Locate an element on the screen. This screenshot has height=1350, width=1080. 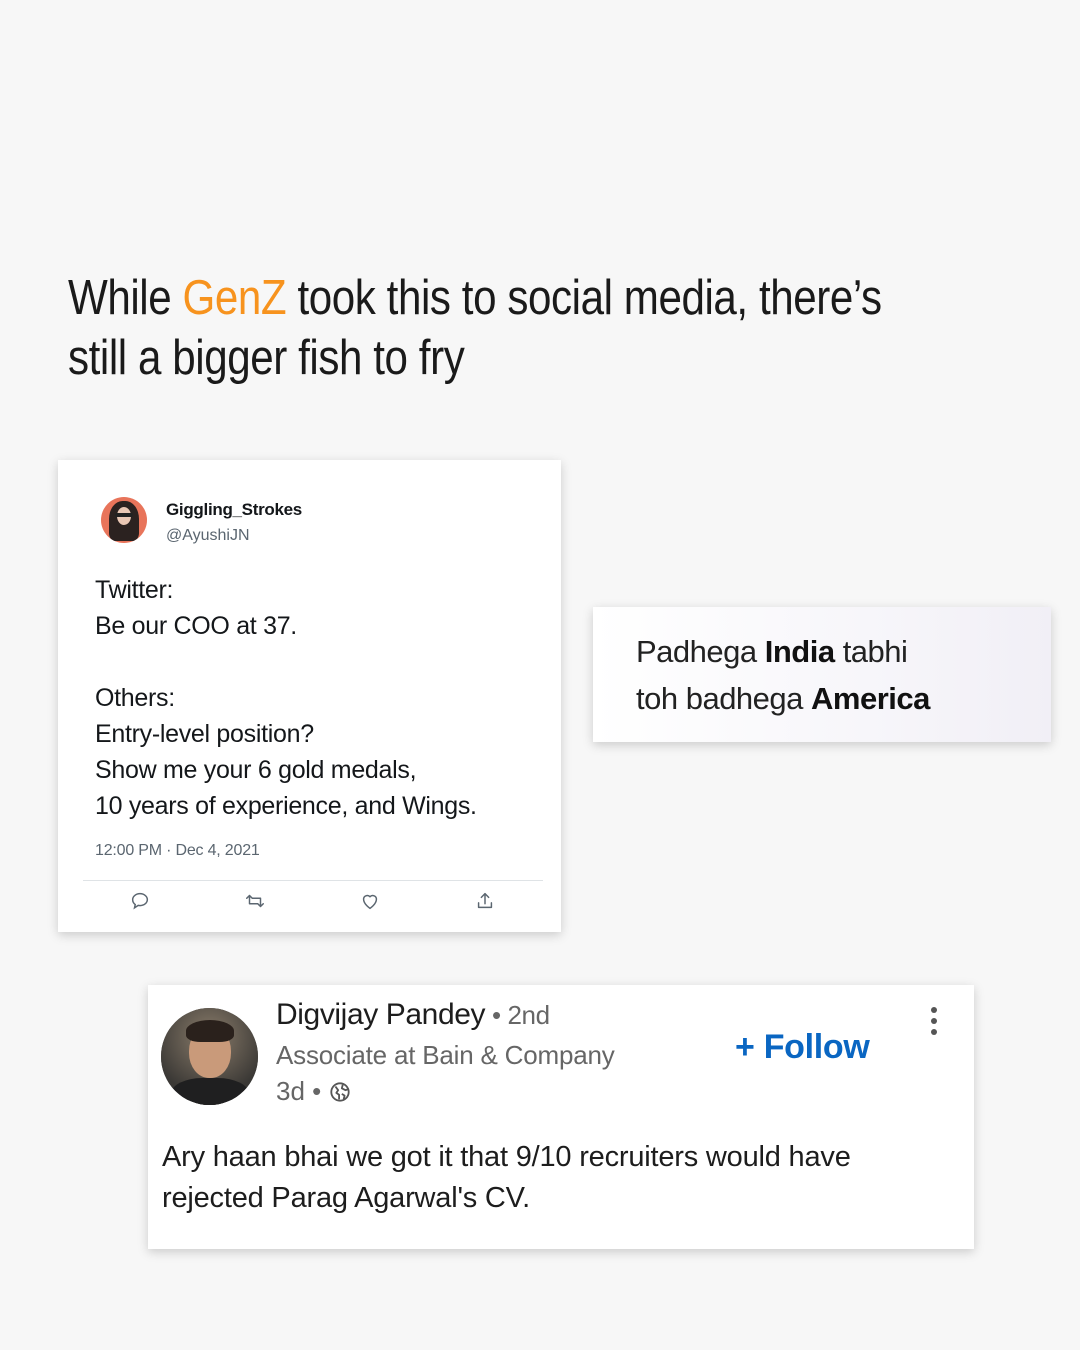
like-icon is located at coordinates (370, 901).